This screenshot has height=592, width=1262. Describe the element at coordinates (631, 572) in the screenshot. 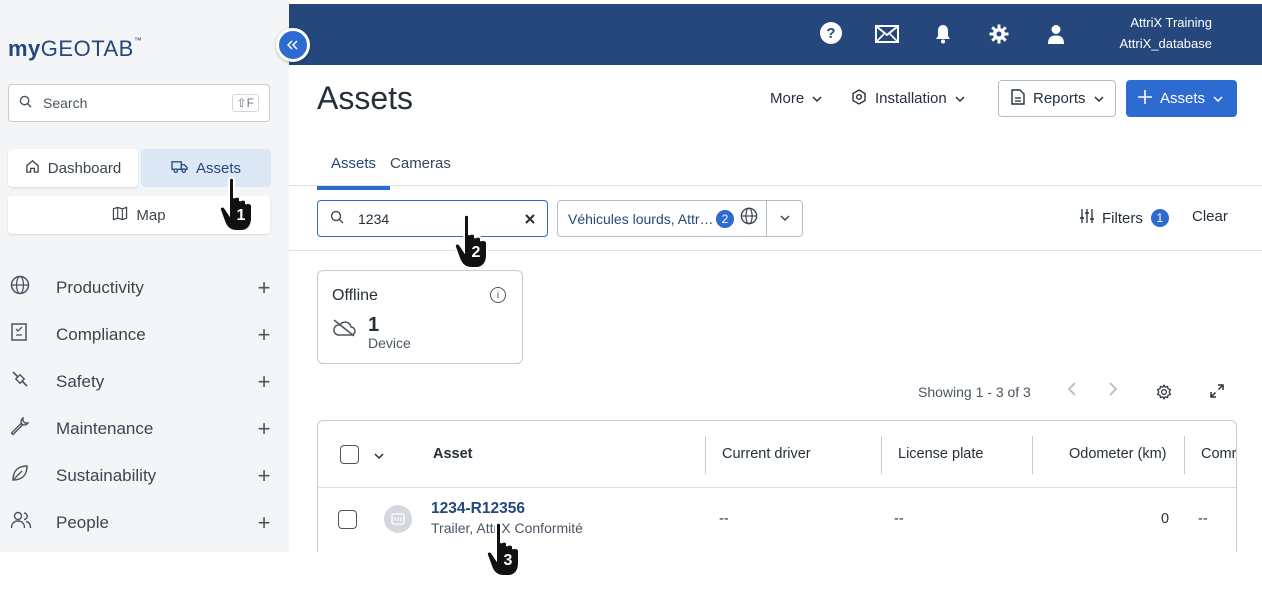

I see `bottom-blank-area` at that location.